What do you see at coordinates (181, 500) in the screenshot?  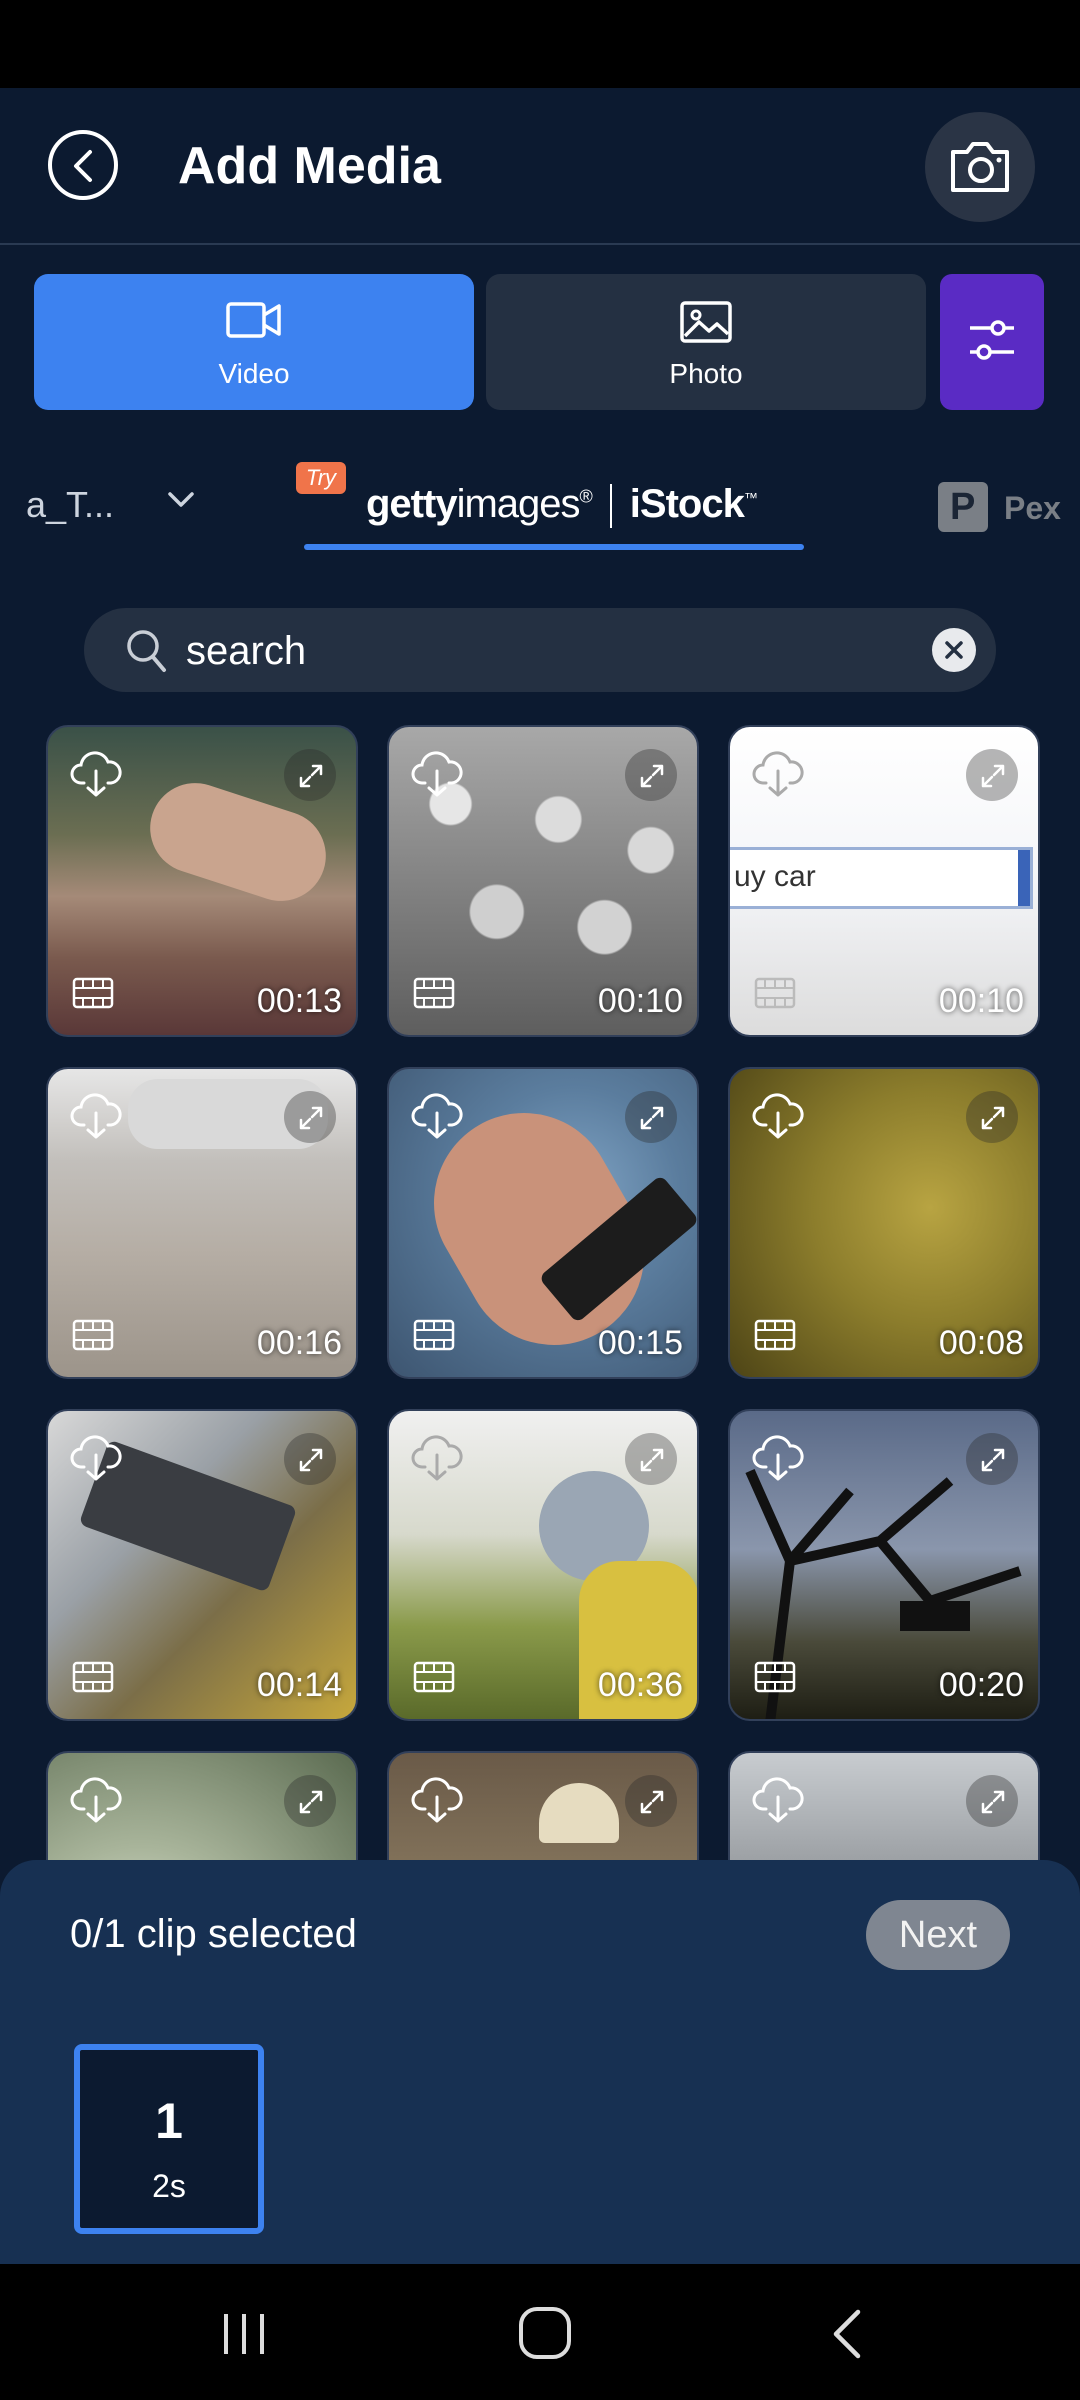 I see `chevron-down-icon` at bounding box center [181, 500].